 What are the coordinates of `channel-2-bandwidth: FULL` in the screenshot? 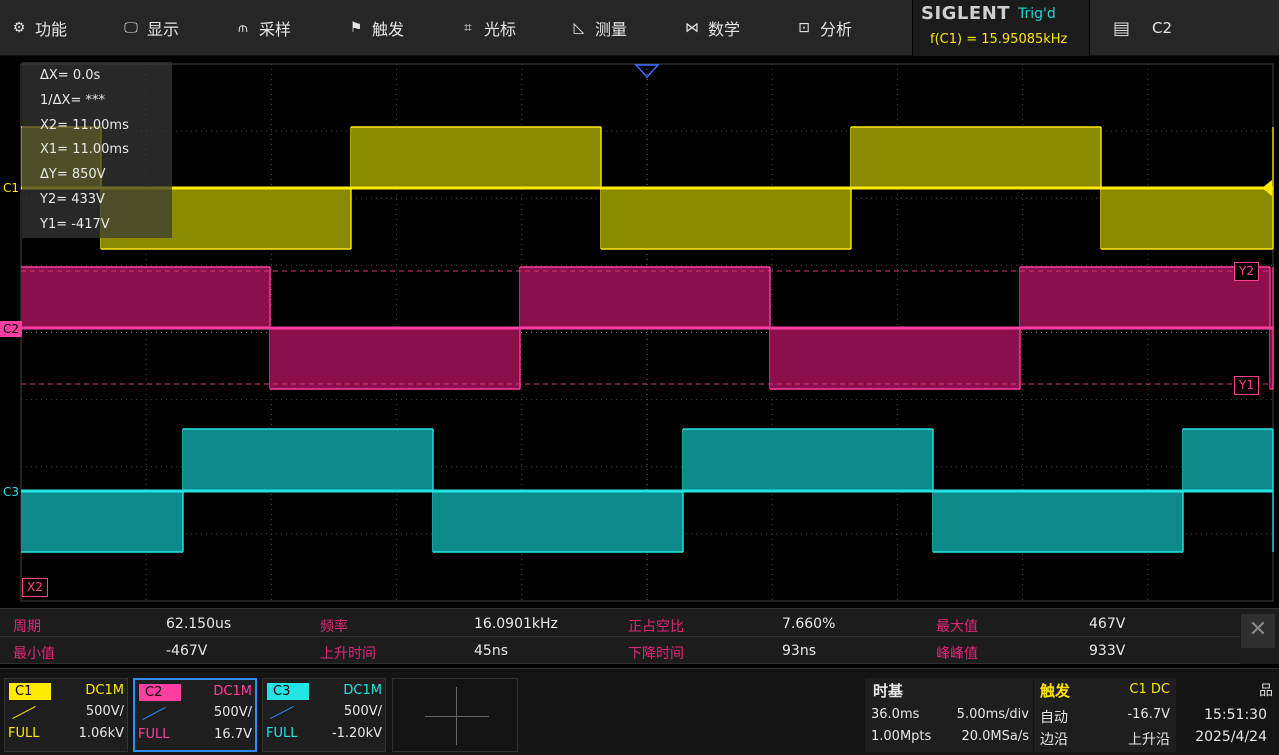 It's located at (154, 734).